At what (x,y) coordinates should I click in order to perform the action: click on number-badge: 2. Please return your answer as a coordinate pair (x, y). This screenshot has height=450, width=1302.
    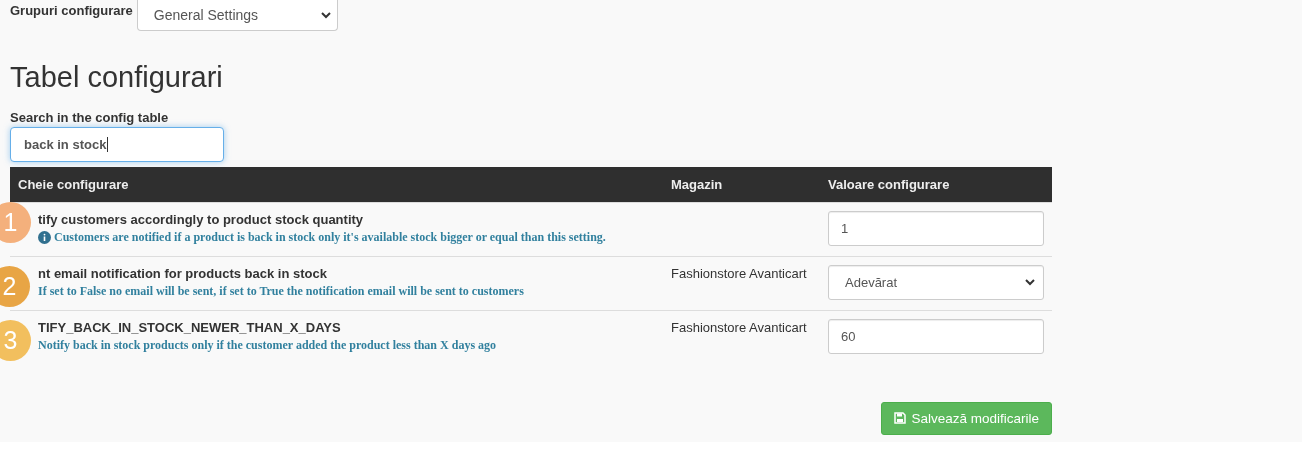
    Looking at the image, I should click on (15, 286).